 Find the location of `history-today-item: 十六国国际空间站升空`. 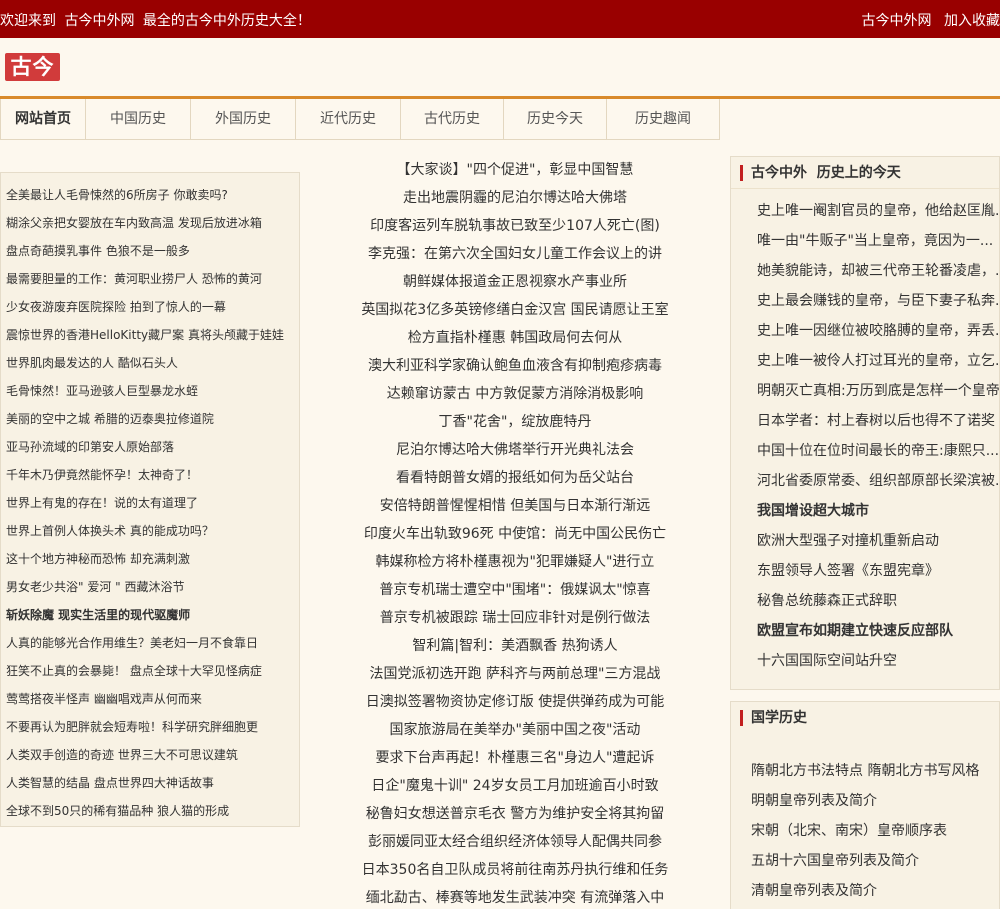

history-today-item: 十六国国际空间站升空 is located at coordinates (865, 661).